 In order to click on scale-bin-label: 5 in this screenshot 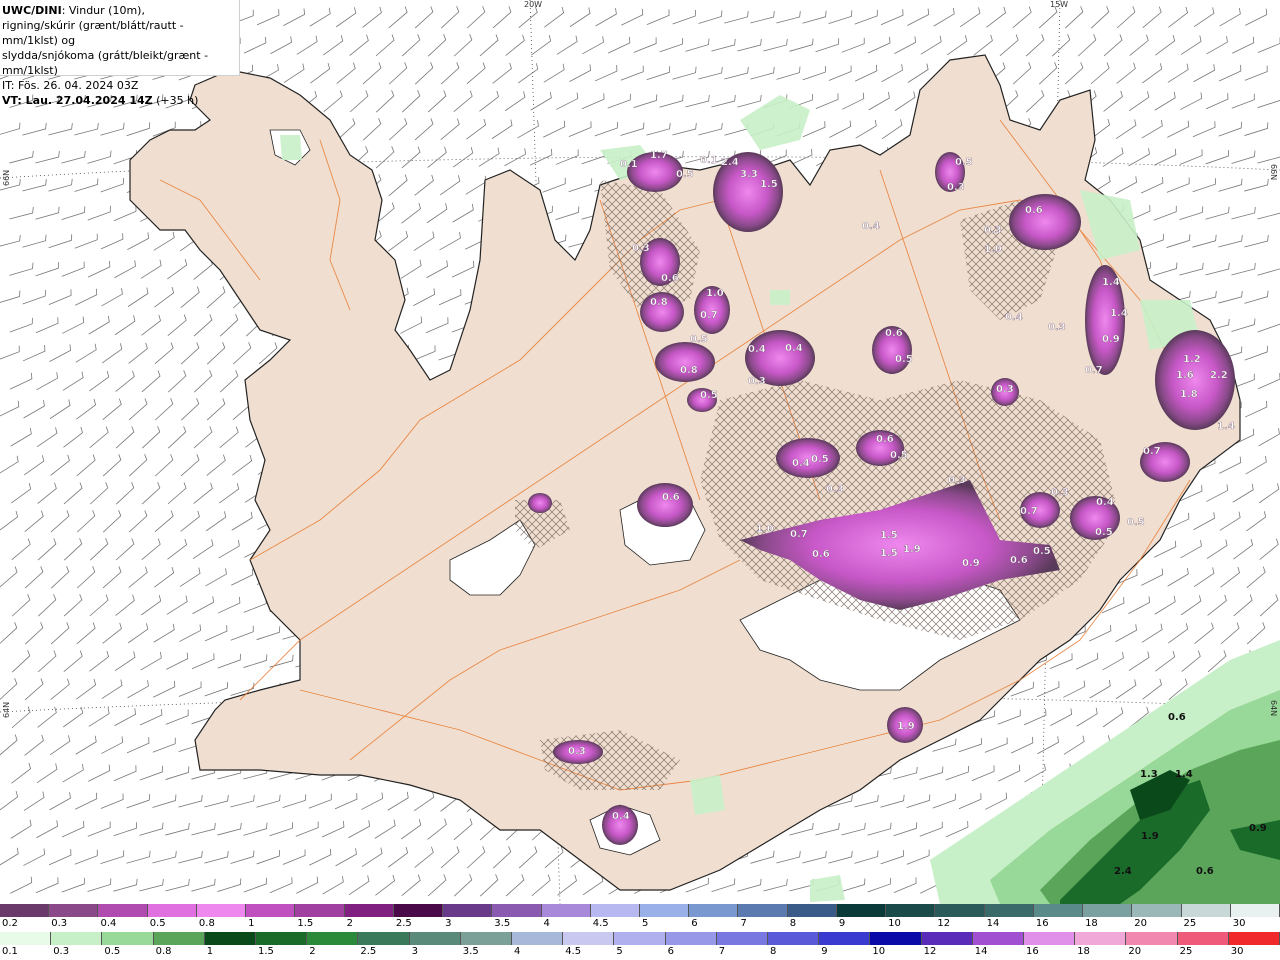, I will do `click(619, 951)`.